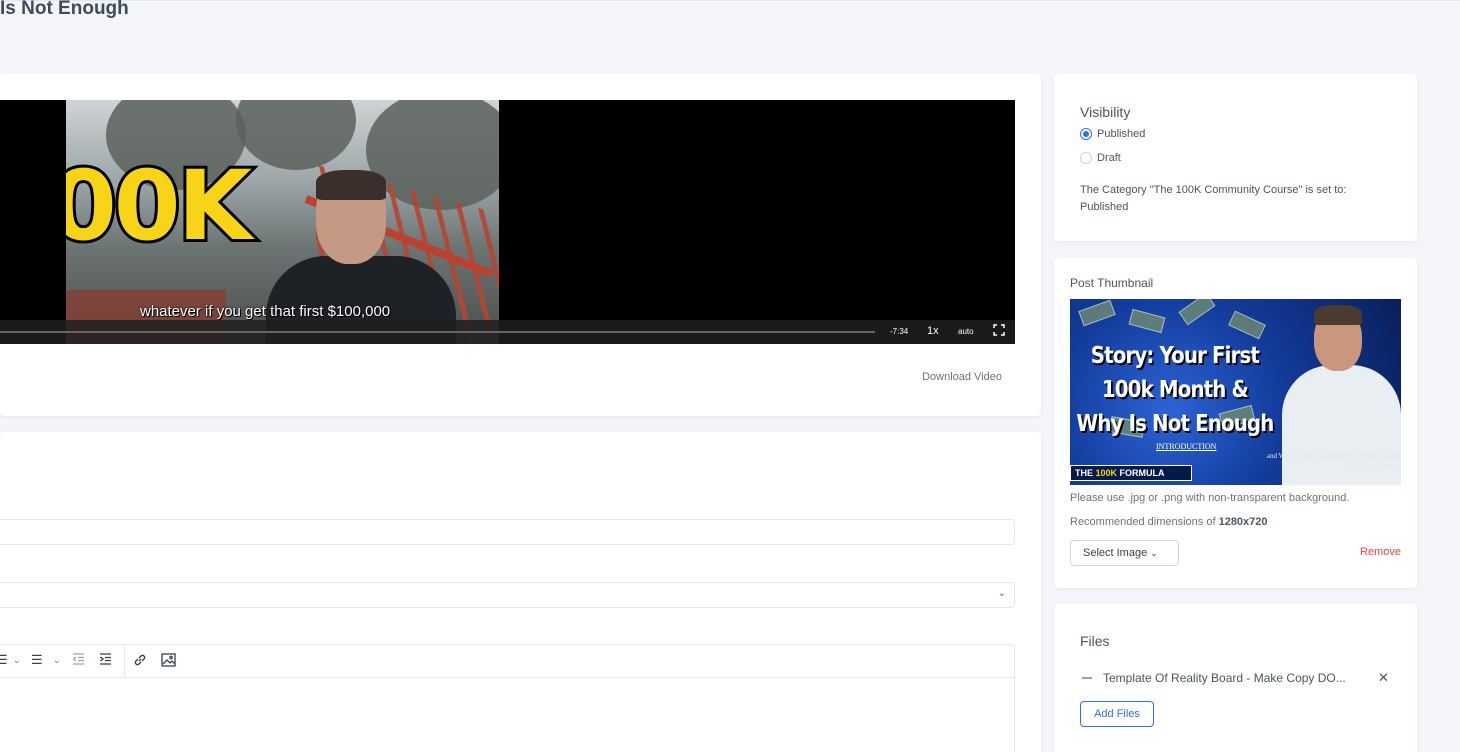 The height and width of the screenshot is (752, 1460). Describe the element at coordinates (437, 332) in the screenshot. I see `video-progress-bar` at that location.